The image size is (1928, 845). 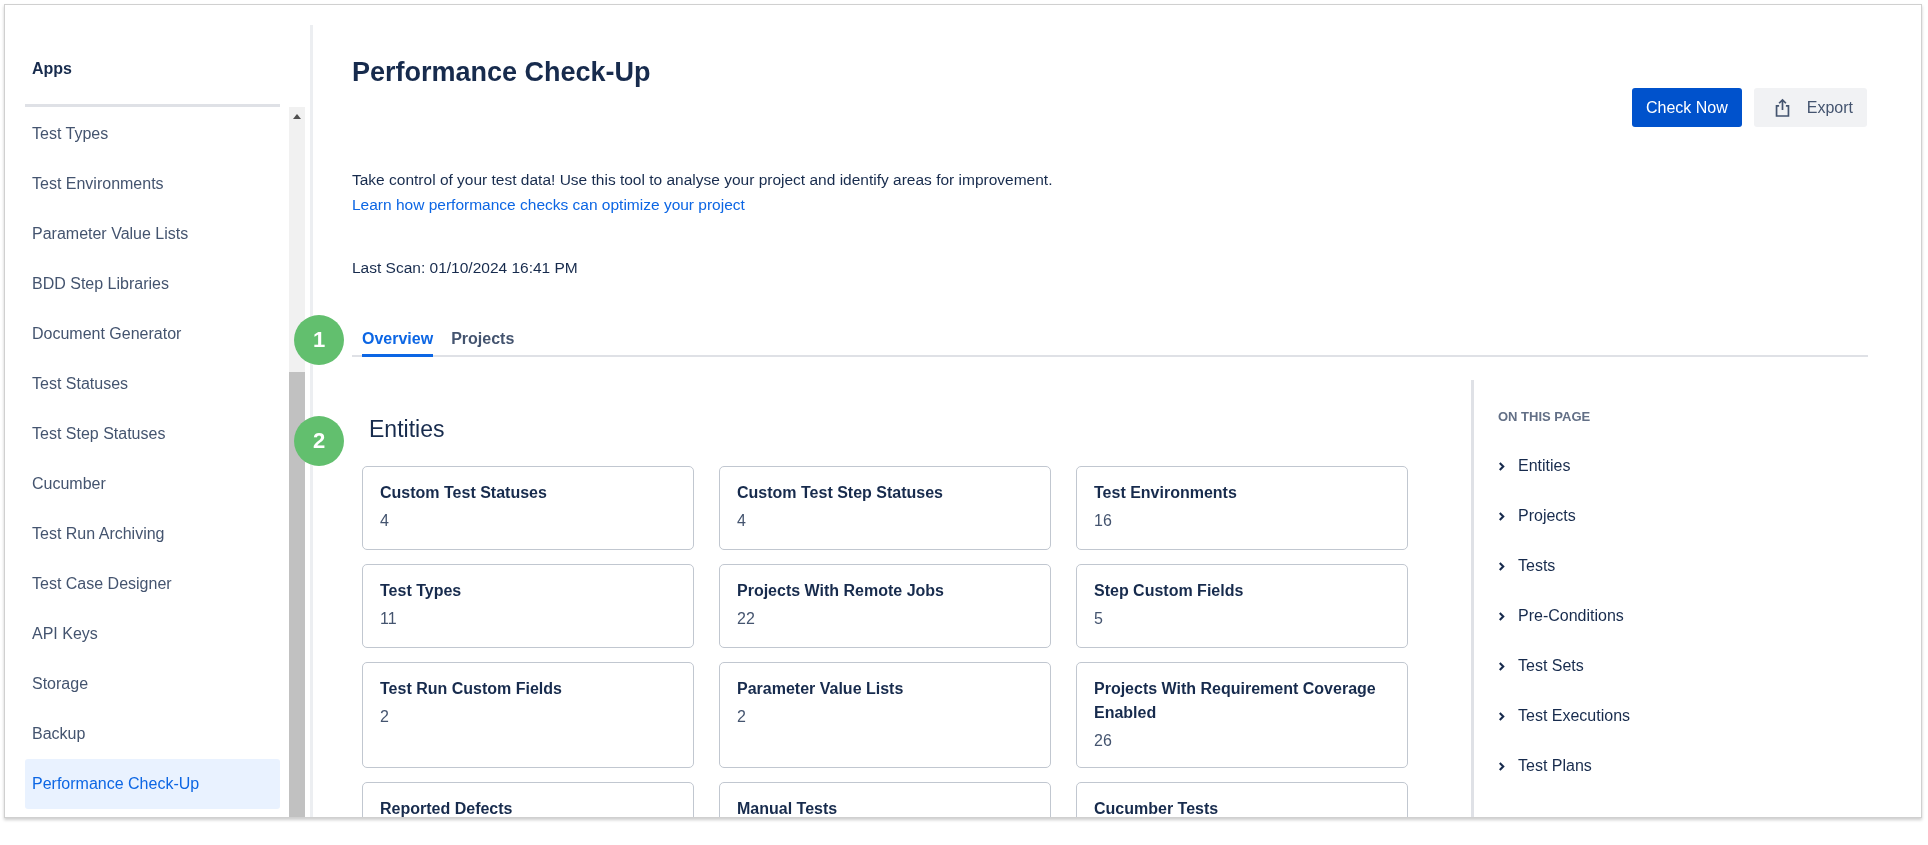 What do you see at coordinates (1103, 741) in the screenshot?
I see `card-value: 26` at bounding box center [1103, 741].